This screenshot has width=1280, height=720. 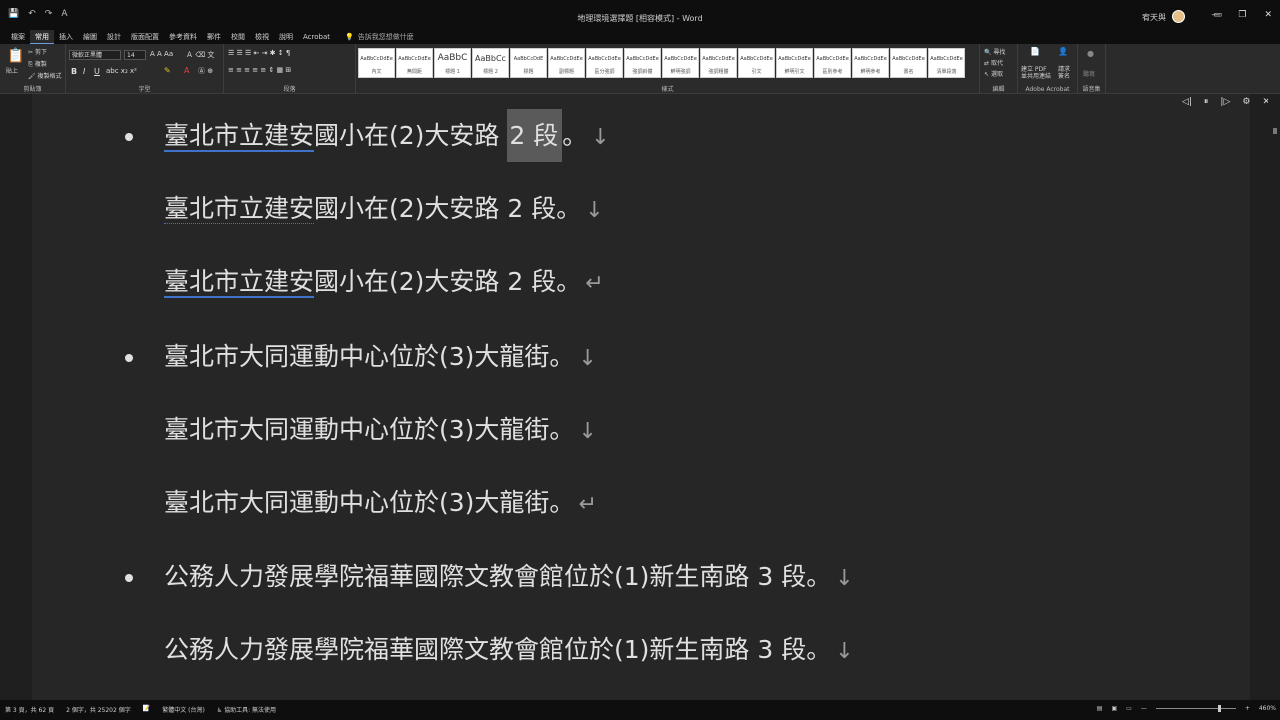 What do you see at coordinates (32, 89) in the screenshot?
I see `clipboard-label: 剪貼簿` at bounding box center [32, 89].